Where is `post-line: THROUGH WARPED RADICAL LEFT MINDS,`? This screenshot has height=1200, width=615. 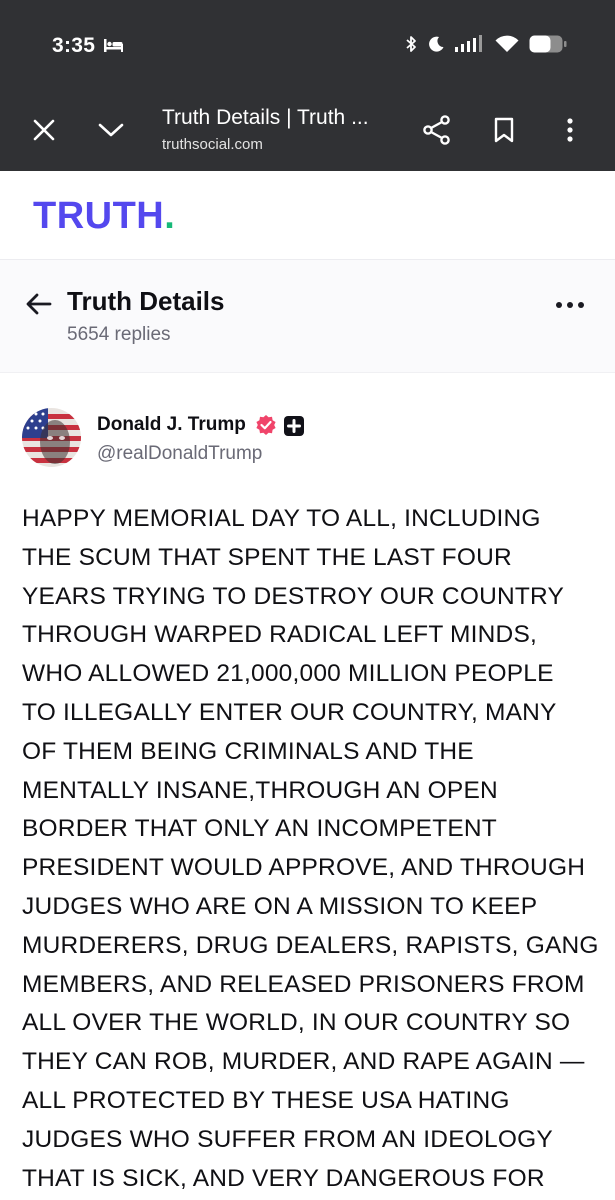
post-line: THROUGH WARPED RADICAL LEFT MINDS, is located at coordinates (279, 635).